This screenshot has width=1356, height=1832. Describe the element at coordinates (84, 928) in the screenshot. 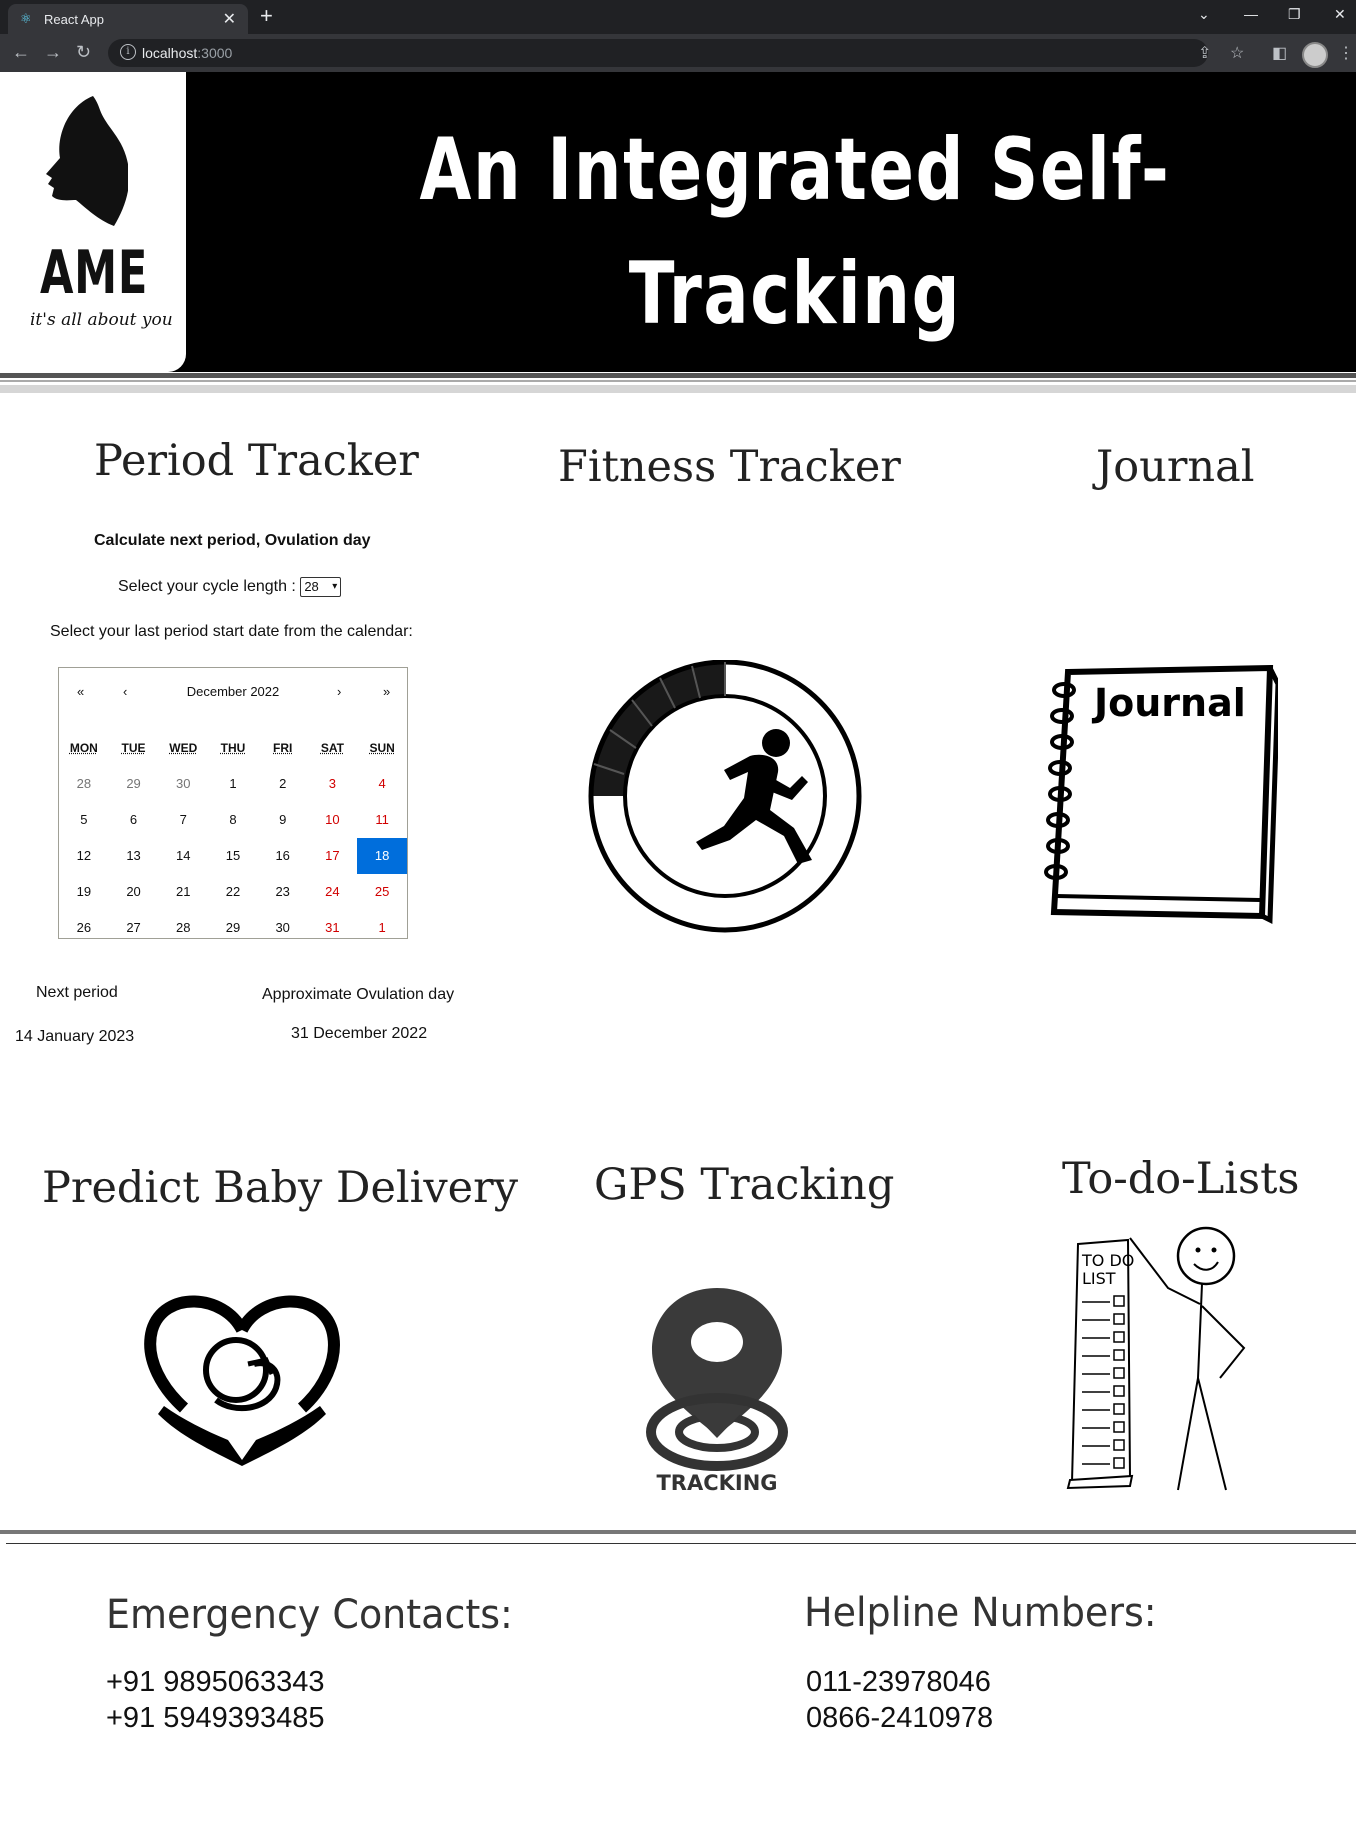

I see `calendar-day: 26` at that location.